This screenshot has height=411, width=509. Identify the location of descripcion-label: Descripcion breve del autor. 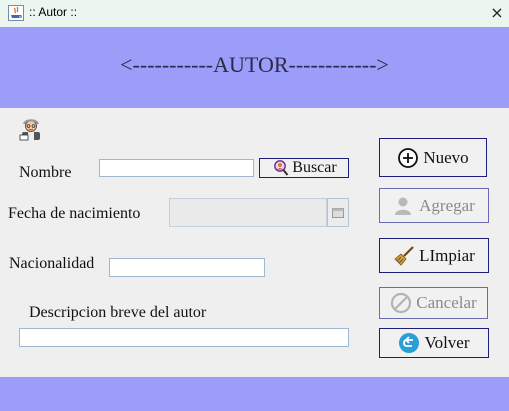
(118, 312).